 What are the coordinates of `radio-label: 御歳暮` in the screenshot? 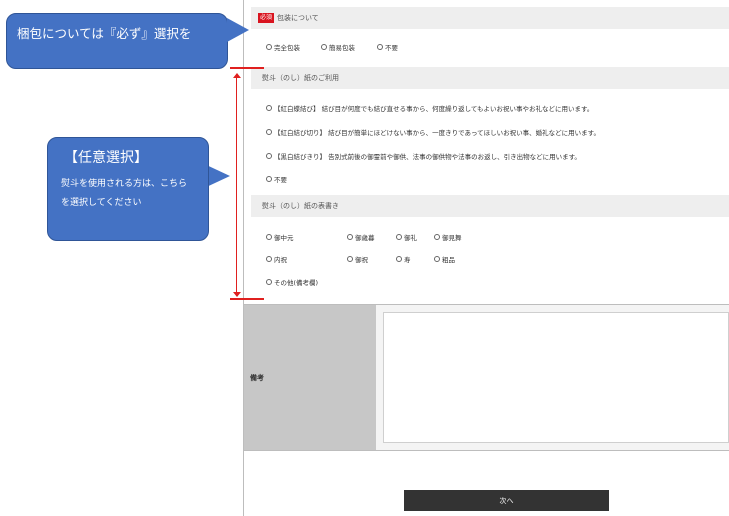 It's located at (365, 238).